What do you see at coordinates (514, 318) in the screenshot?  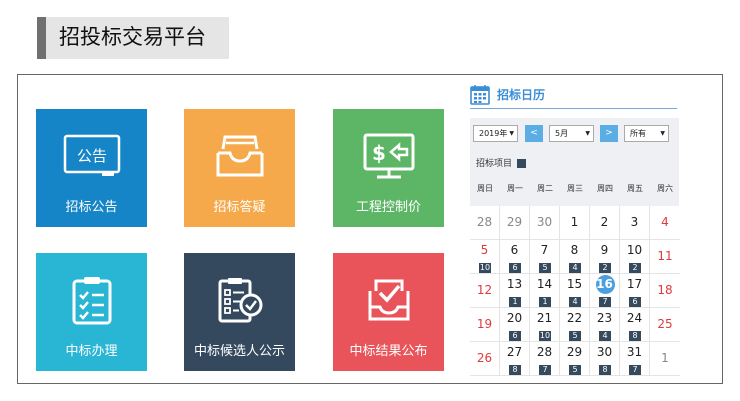 I see `day-number: 20` at bounding box center [514, 318].